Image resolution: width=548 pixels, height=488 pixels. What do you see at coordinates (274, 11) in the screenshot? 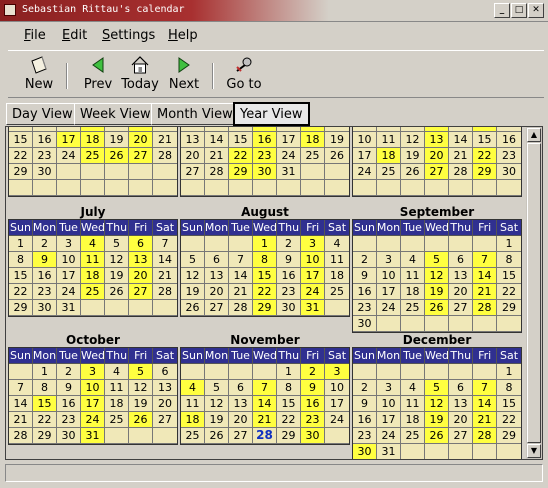
I see `title-bar: Sebastian Rittau's calendar _ □ ✕` at bounding box center [274, 11].